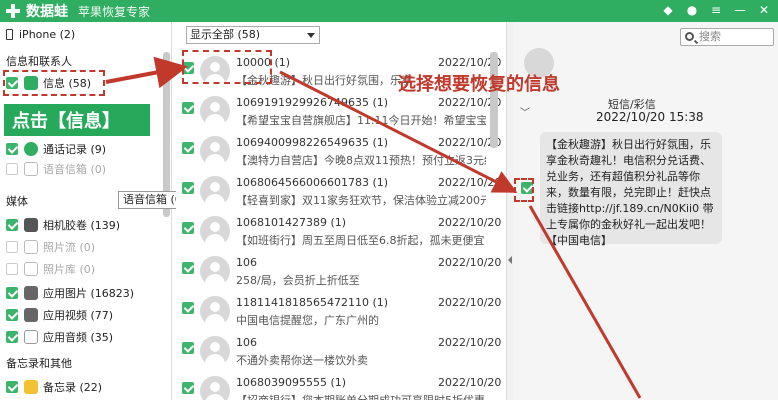  I want to click on sidebar-item-voicemail: 语音信箱 (0), so click(56, 169).